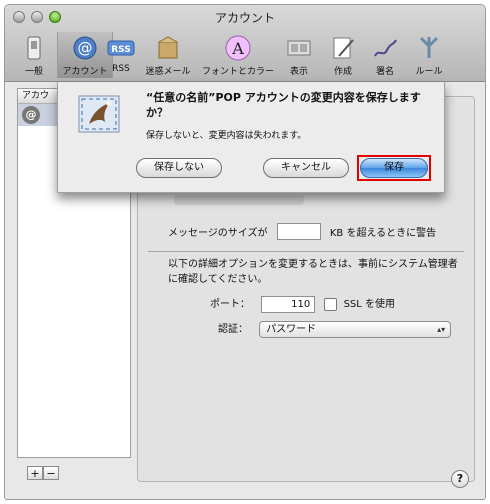 The width and height of the screenshot is (490, 504). I want to click on toolbar-label: ルール, so click(429, 72).